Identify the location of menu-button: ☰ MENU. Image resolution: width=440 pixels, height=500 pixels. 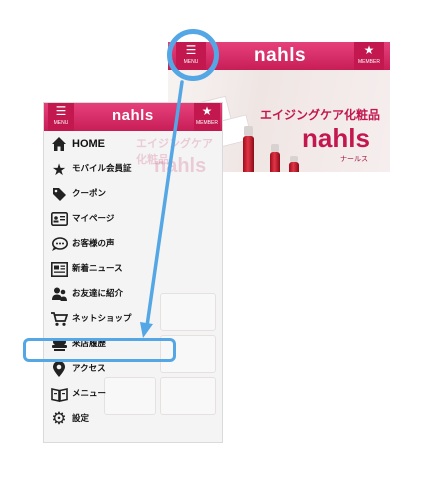
(61, 117).